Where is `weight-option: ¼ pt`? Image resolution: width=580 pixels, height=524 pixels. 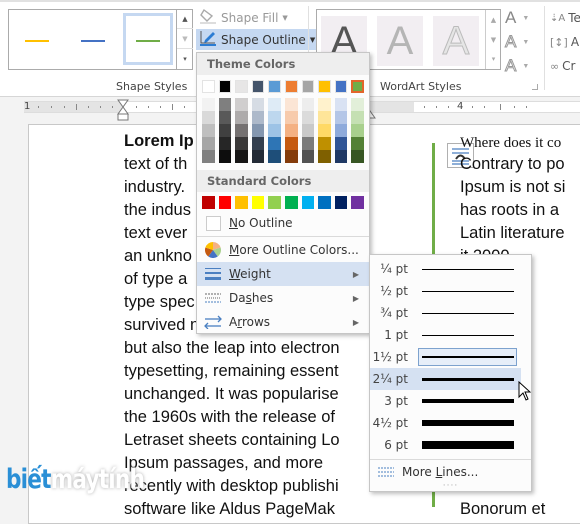
weight-option: ¼ pt is located at coordinates (450, 269).